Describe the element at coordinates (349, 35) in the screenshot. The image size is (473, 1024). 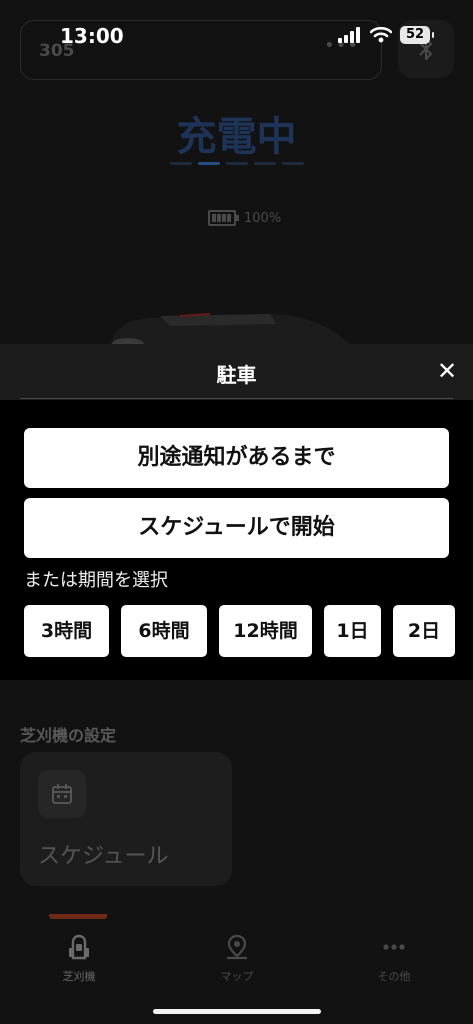
I see `cellular-signal-icon` at that location.